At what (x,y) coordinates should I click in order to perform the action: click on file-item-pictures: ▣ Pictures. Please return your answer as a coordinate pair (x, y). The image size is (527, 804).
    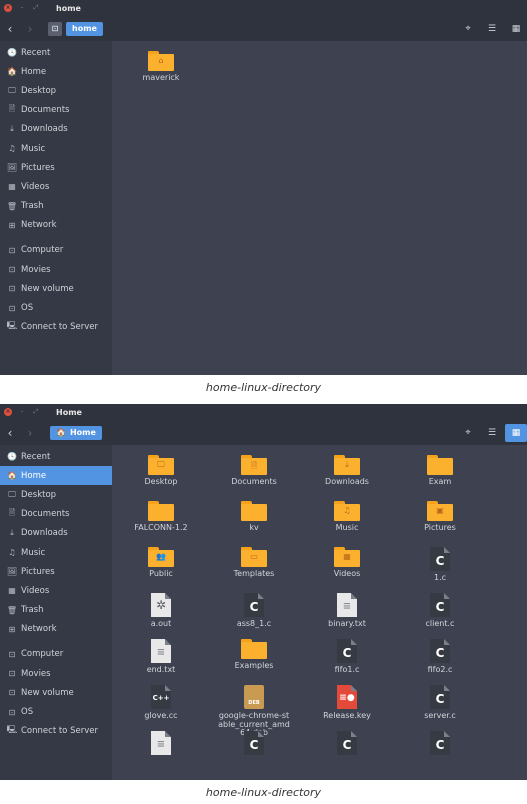
    Looking at the image, I should click on (440, 517).